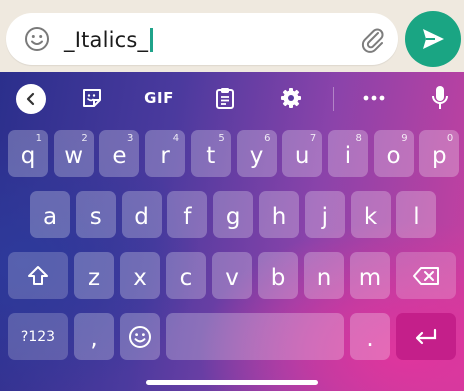 This screenshot has height=391, width=464. I want to click on space-key, so click(255, 336).